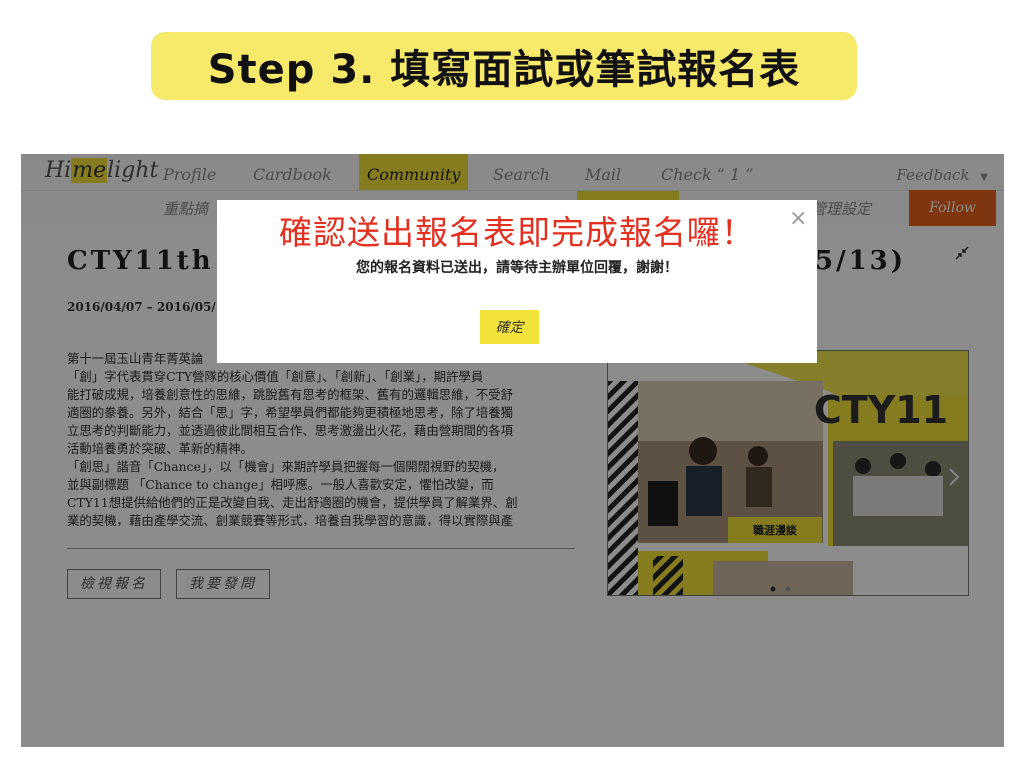 Image resolution: width=1024 pixels, height=768 pixels. What do you see at coordinates (517, 268) in the screenshot?
I see `dialog-message: 您的報名資料已送出，請等待主辦單位回覆，謝謝！` at bounding box center [517, 268].